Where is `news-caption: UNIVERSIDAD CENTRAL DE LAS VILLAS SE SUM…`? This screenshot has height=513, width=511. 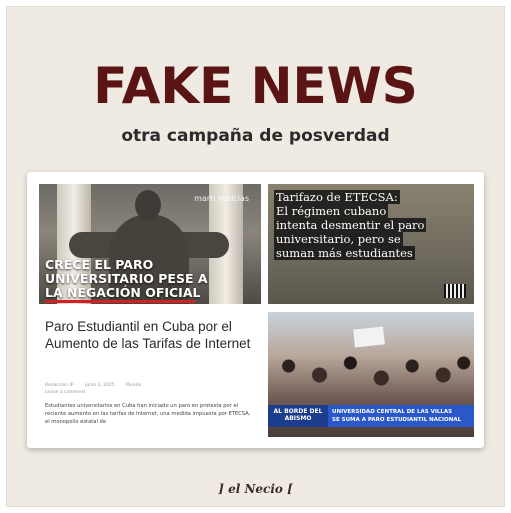
news-caption: UNIVERSIDAD CENTRAL DE LAS VILLAS SE SUM… is located at coordinates (401, 416).